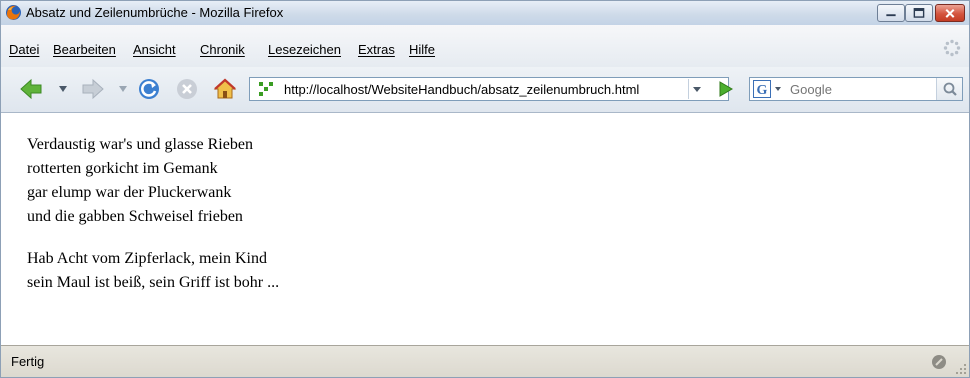 The height and width of the screenshot is (378, 970). What do you see at coordinates (961, 369) in the screenshot?
I see `resize-grip-icon` at bounding box center [961, 369].